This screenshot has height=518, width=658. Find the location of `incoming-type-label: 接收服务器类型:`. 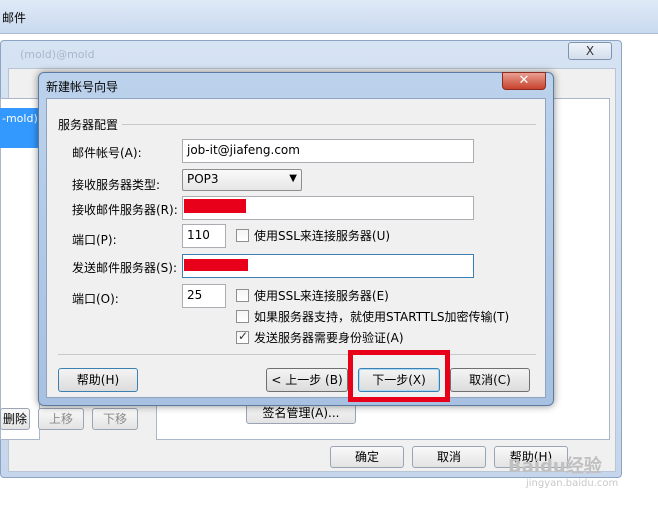

incoming-type-label: 接收服务器类型: is located at coordinates (116, 185).